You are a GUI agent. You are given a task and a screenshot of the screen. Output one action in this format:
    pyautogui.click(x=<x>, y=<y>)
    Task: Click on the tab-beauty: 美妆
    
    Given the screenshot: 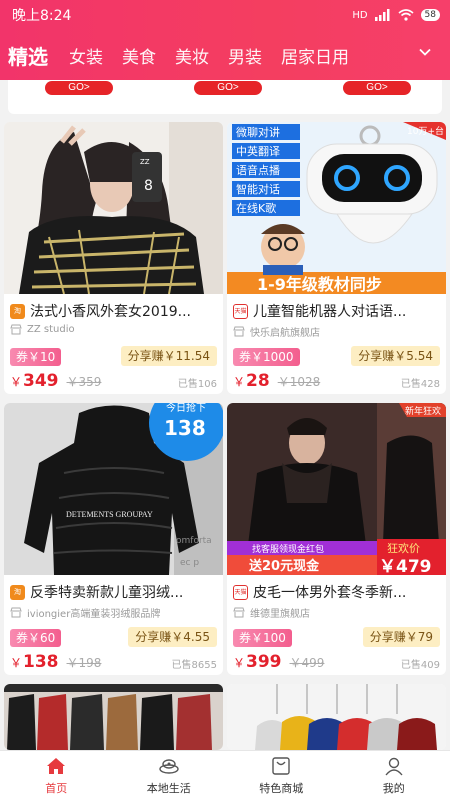 What is the action you would take?
    pyautogui.click(x=192, y=55)
    